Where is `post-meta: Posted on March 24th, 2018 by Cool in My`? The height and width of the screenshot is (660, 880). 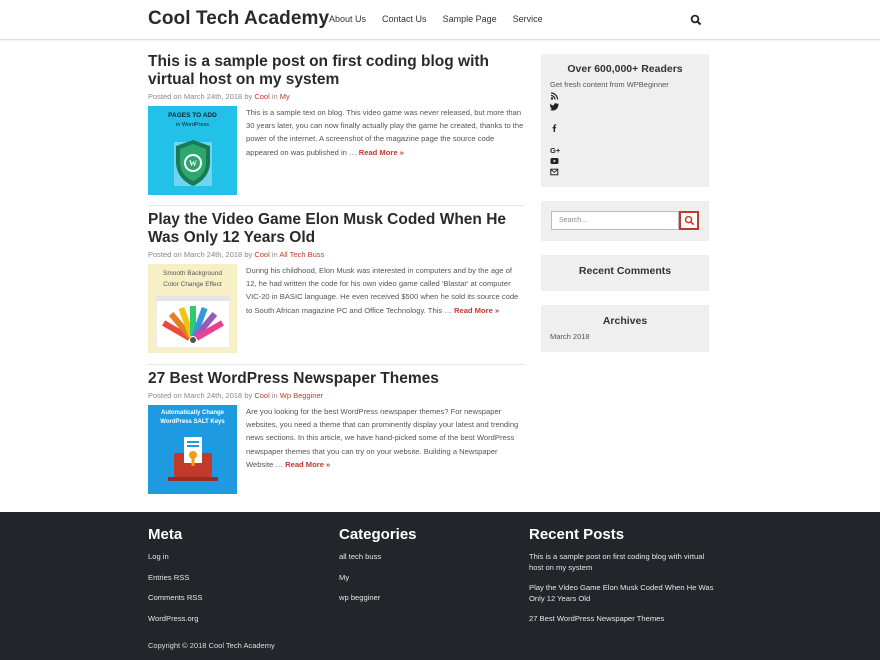
post-meta: Posted on March 24th, 2018 by Cool in My is located at coordinates (336, 96).